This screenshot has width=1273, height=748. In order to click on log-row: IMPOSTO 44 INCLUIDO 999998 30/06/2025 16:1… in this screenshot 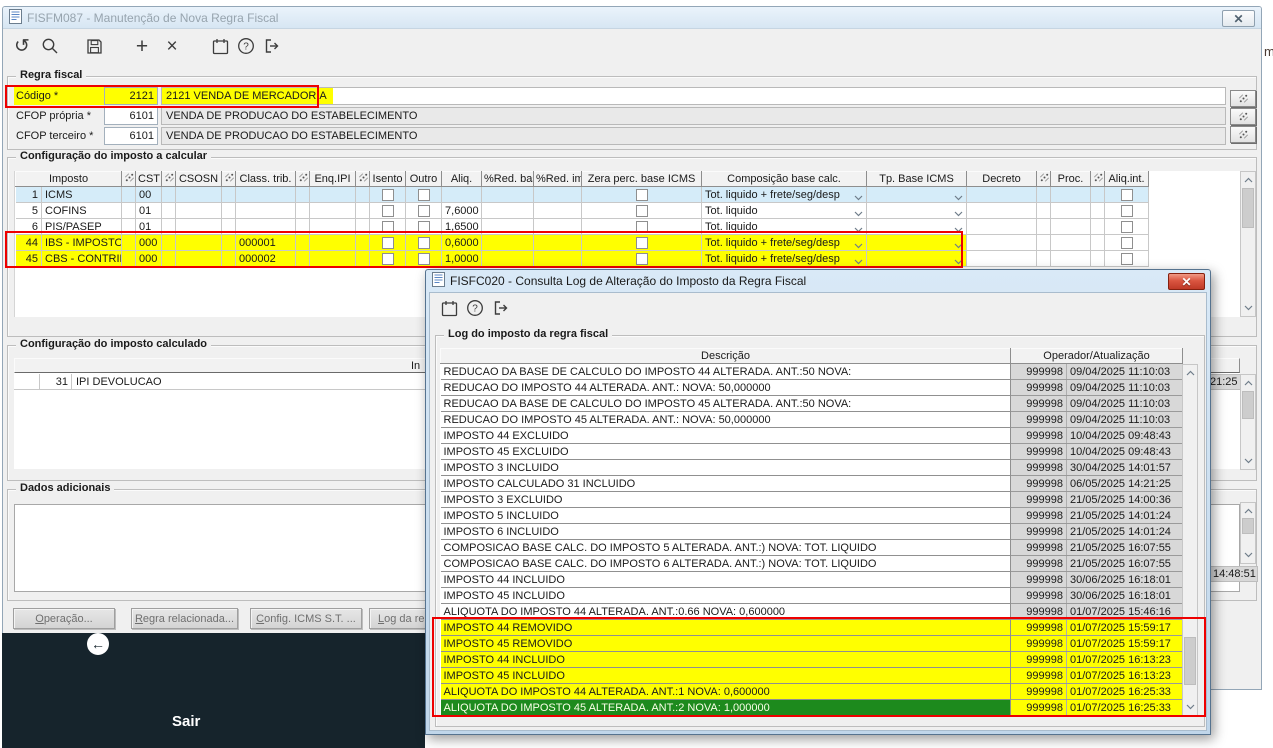, I will do `click(811, 579)`.